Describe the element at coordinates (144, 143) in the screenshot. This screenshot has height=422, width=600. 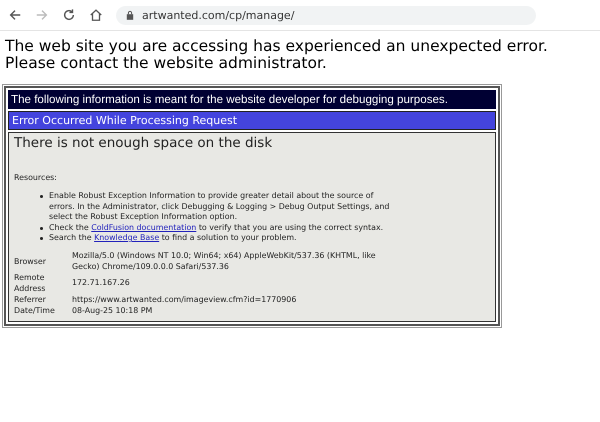
I see `error-detail: There is not enough space on the disk` at that location.